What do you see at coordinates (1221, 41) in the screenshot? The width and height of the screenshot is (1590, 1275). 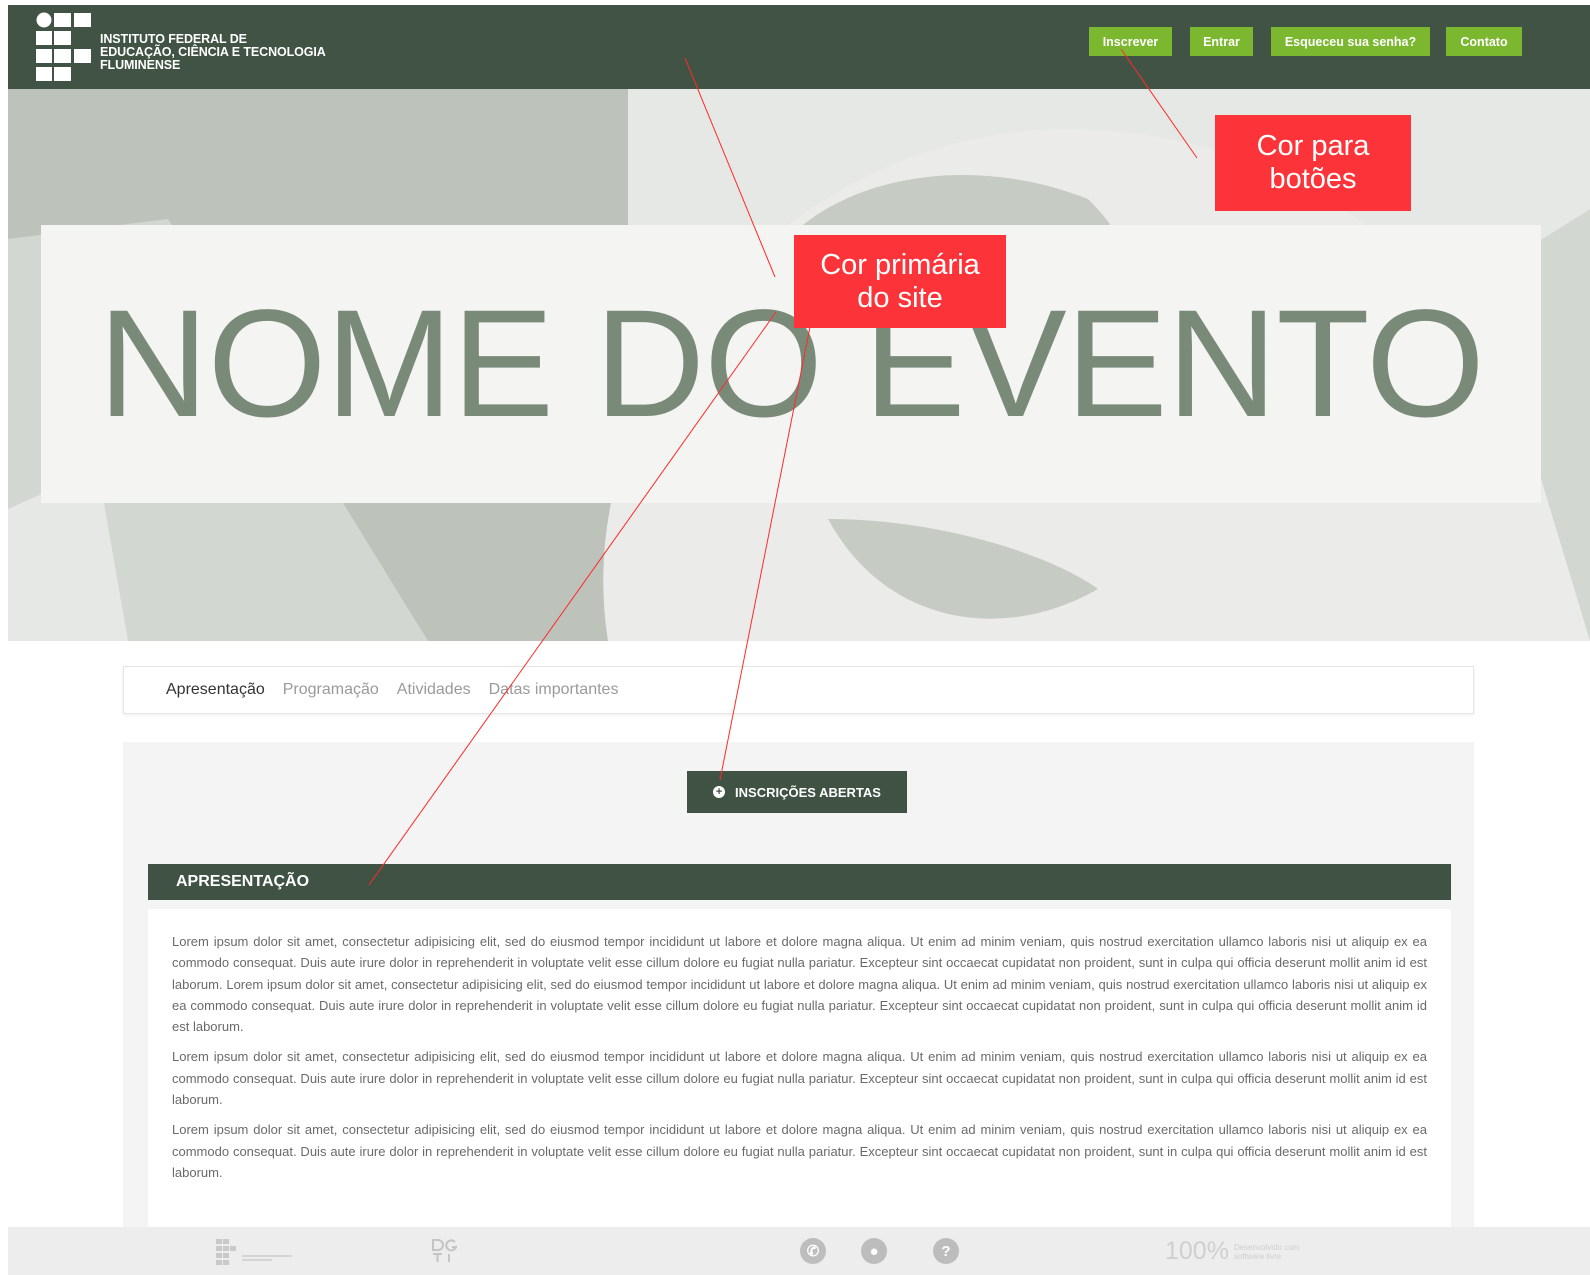 I see `entrar-button: Entrar` at bounding box center [1221, 41].